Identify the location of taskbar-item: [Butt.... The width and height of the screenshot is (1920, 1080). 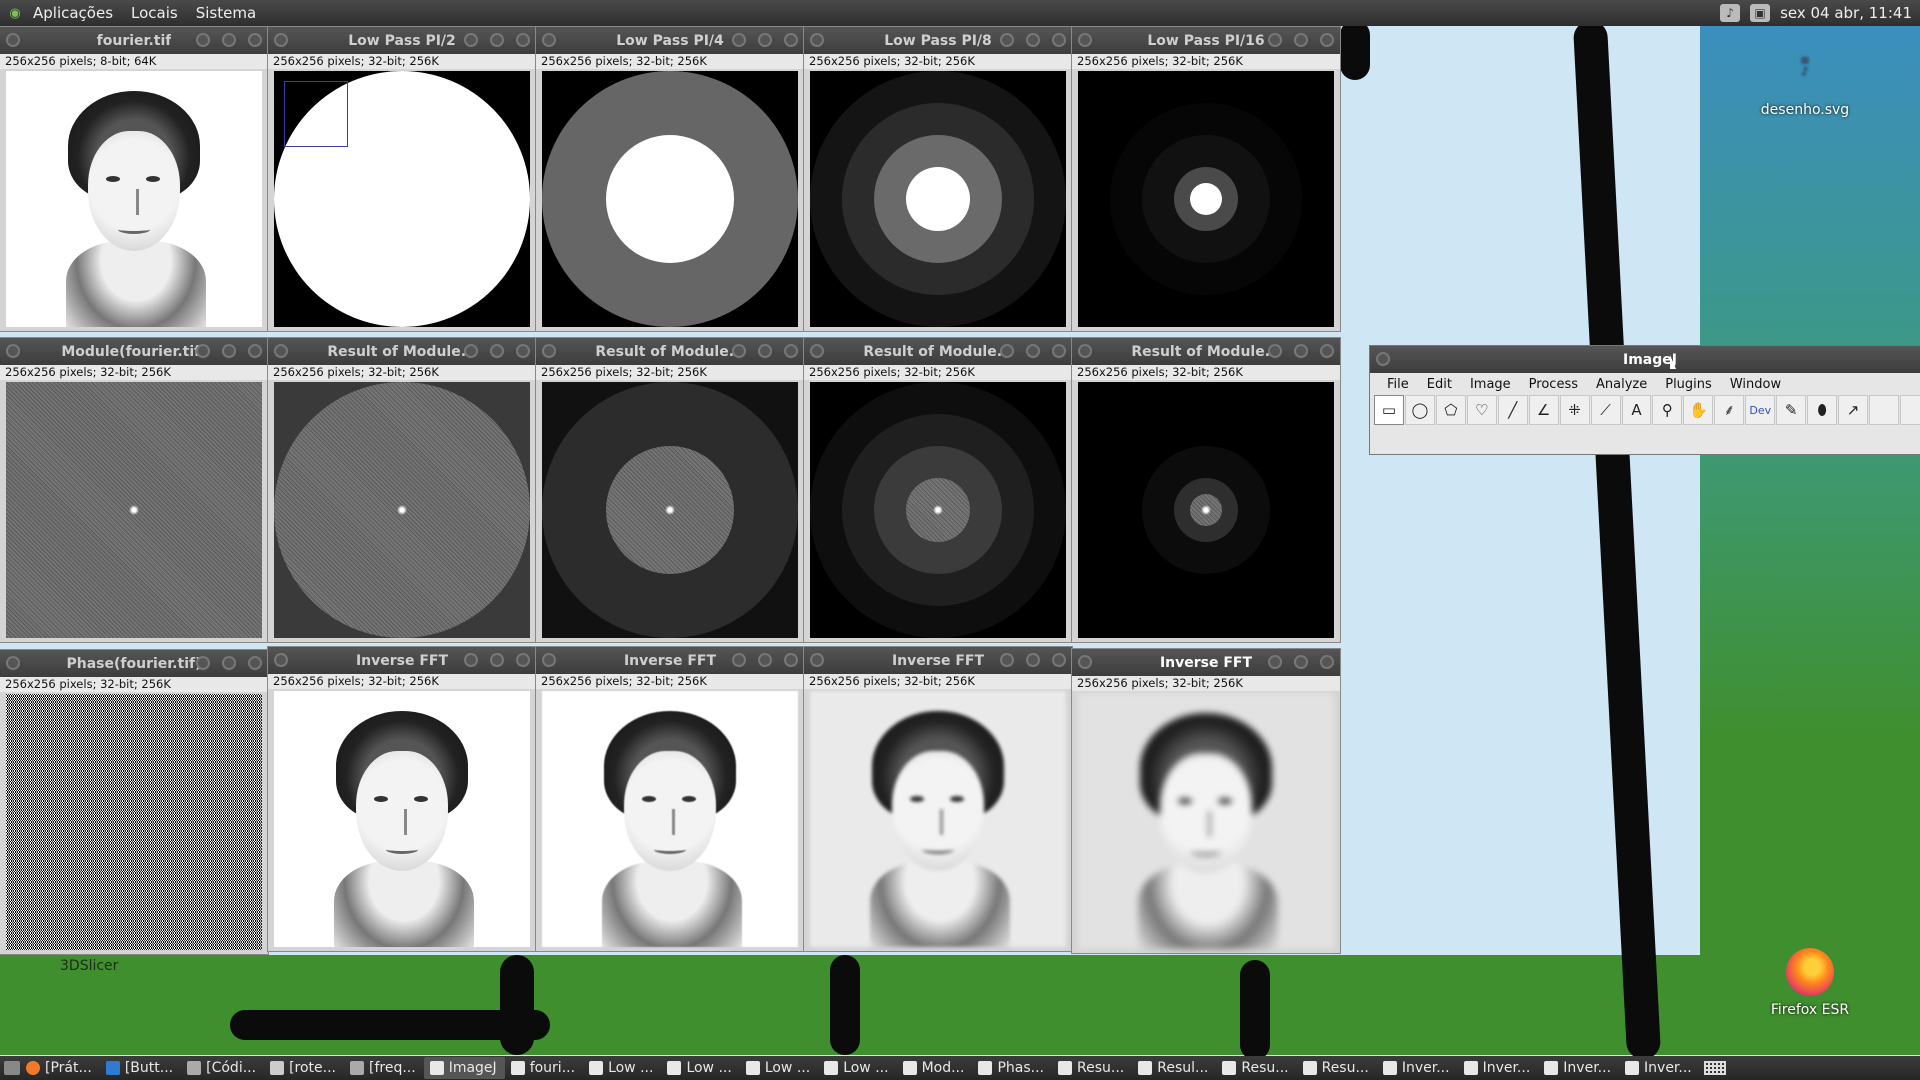
(140, 1068).